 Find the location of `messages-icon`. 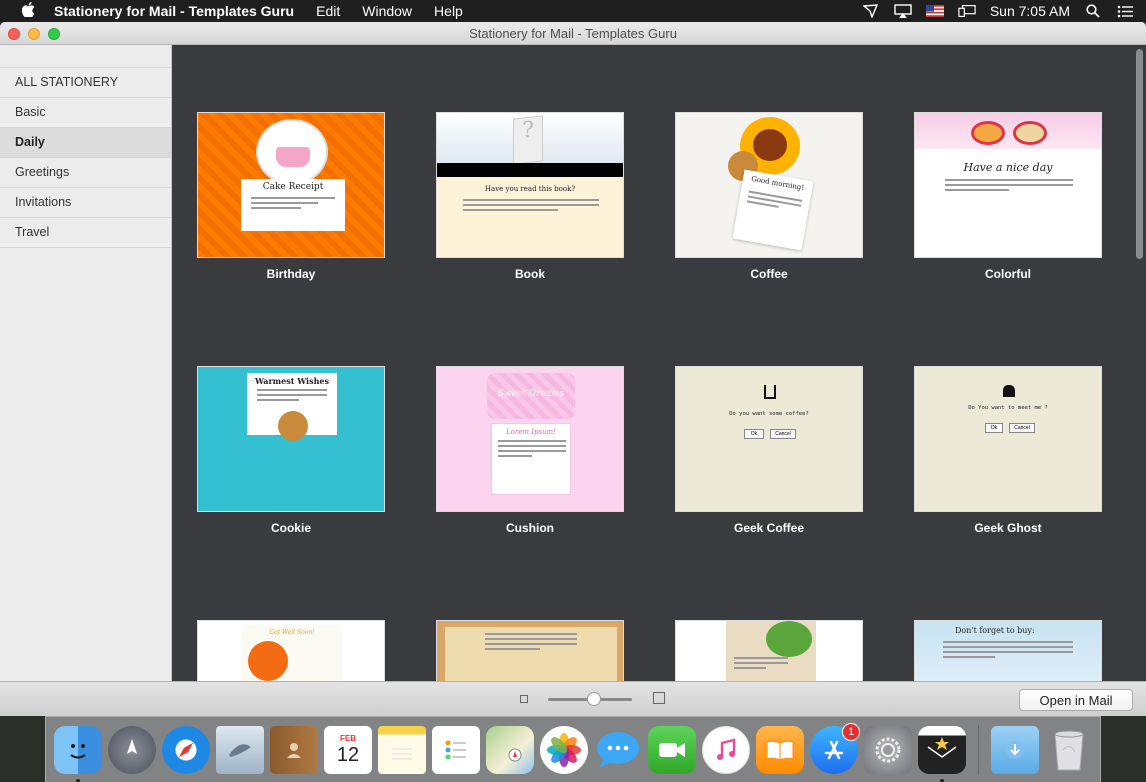

messages-icon is located at coordinates (618, 750).